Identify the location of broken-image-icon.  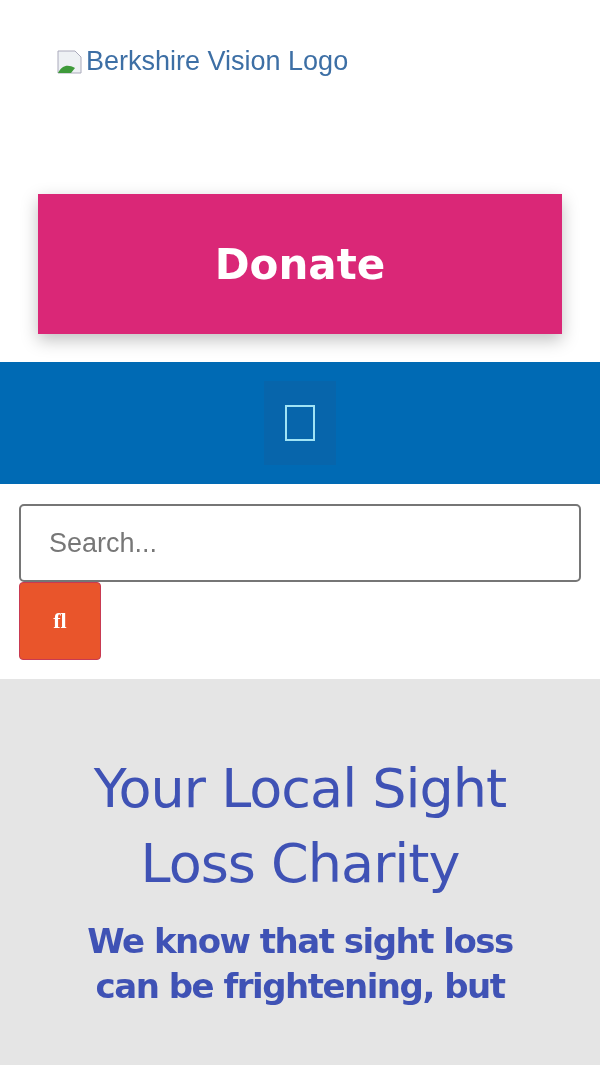
(70, 61).